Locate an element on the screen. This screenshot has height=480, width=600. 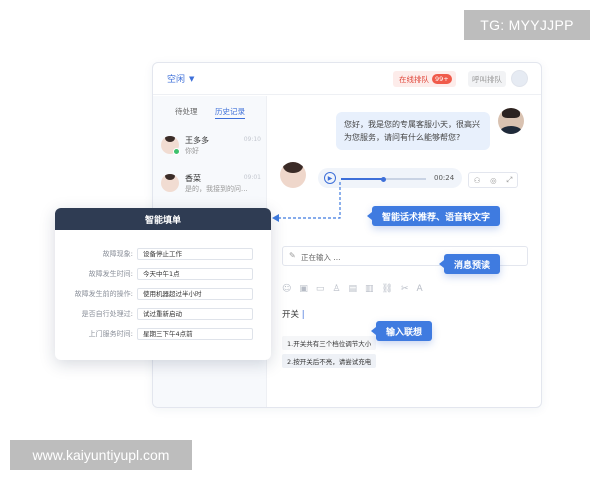
form-value: 星期三下午4点前 is located at coordinates (195, 334).